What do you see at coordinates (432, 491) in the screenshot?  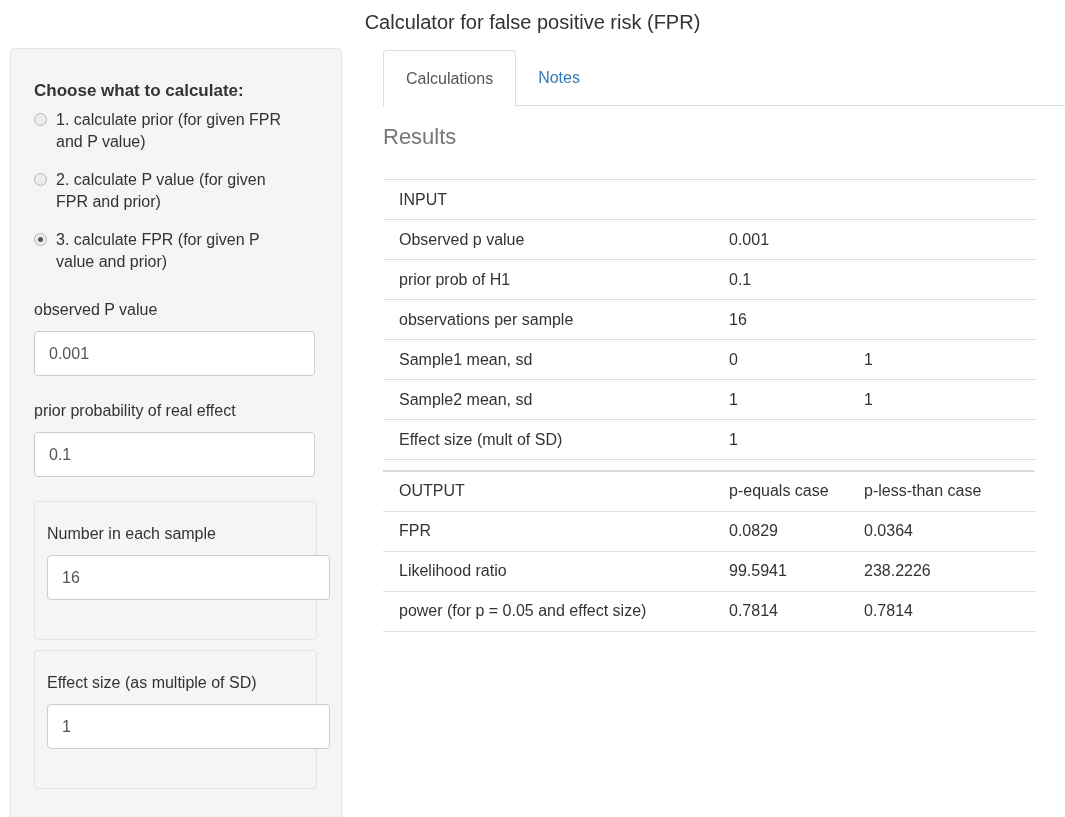 I see `table-cell: OUTPUT` at bounding box center [432, 491].